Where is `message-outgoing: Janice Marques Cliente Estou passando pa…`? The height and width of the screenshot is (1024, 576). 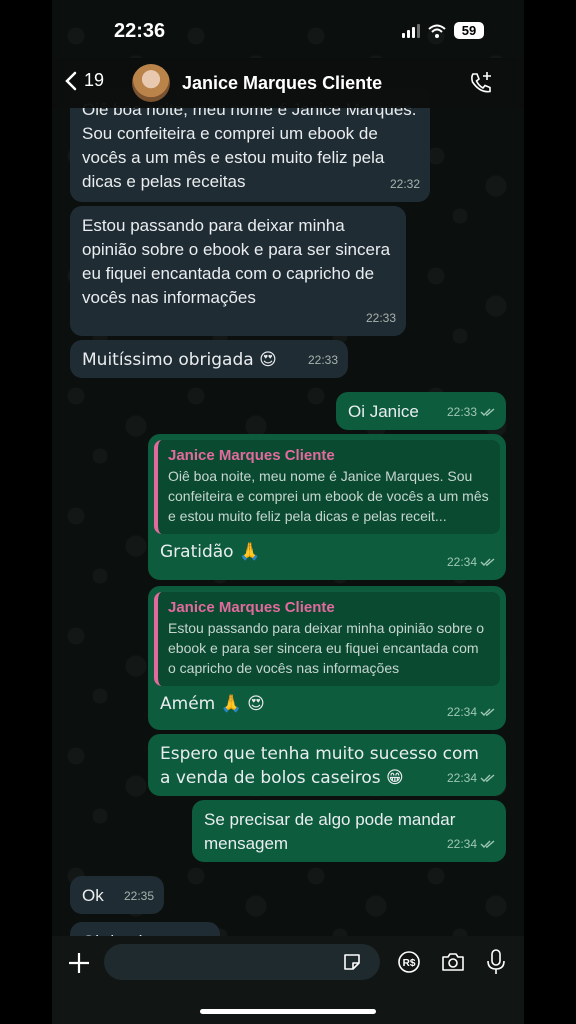 message-outgoing: Janice Marques Cliente Estou passando pa… is located at coordinates (327, 658).